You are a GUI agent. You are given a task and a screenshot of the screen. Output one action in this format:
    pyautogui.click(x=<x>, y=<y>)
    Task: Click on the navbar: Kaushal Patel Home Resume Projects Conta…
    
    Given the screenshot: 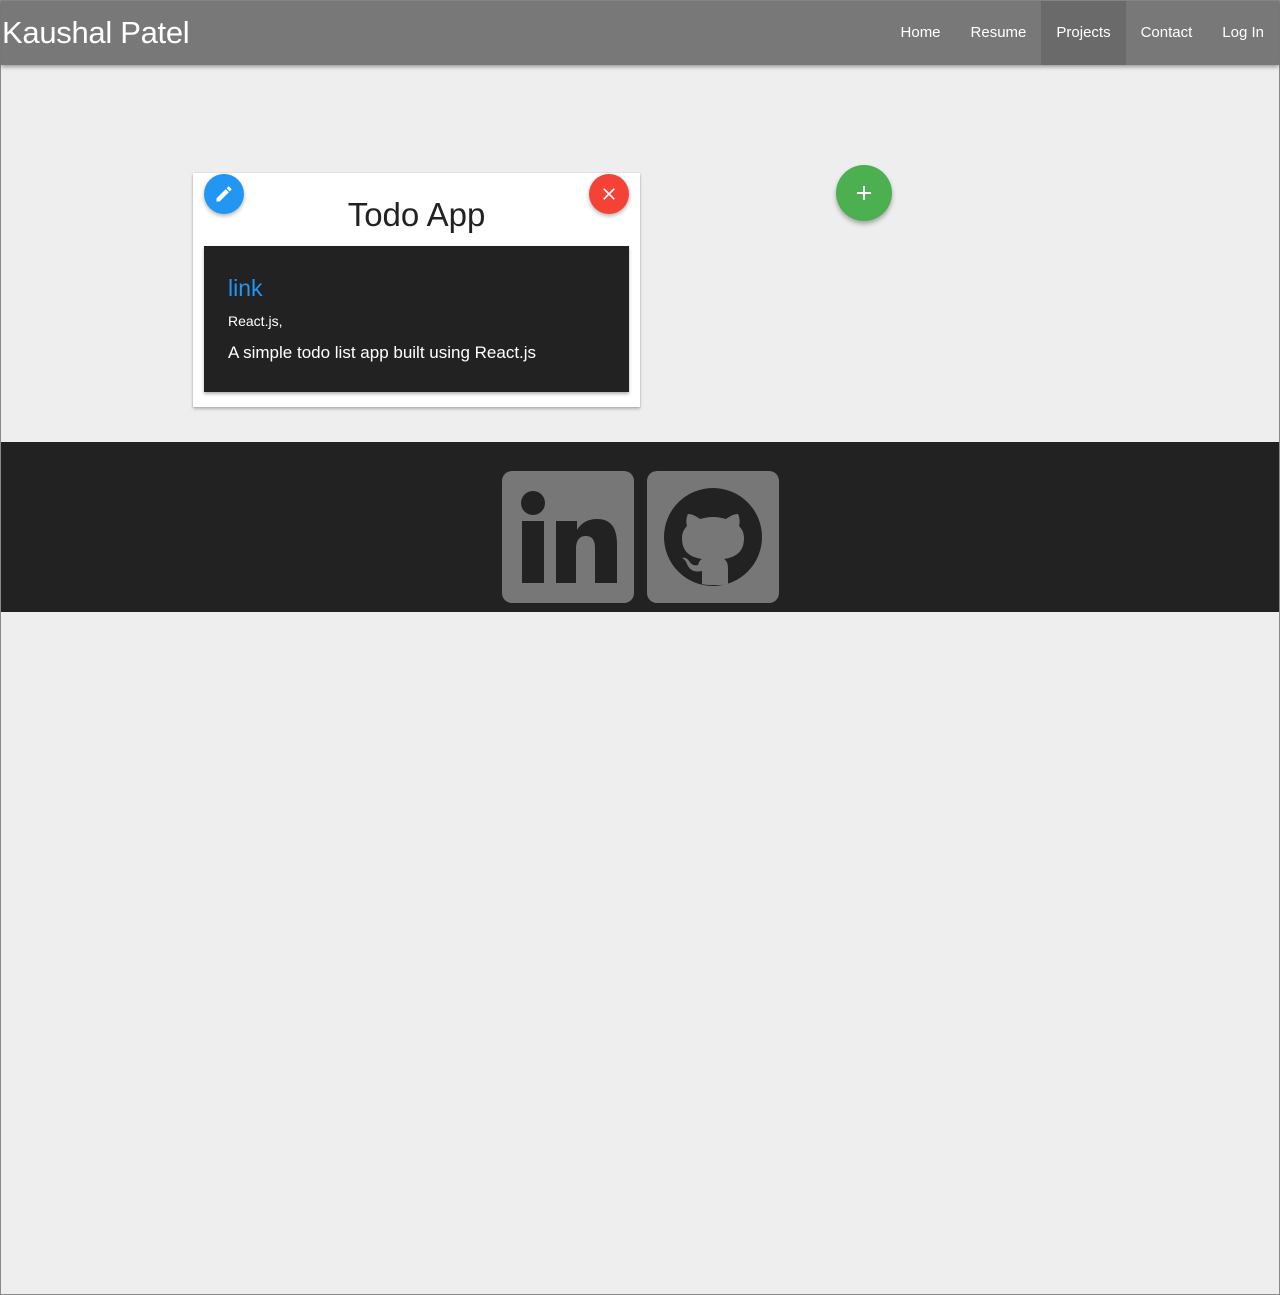 What is the action you would take?
    pyautogui.click(x=640, y=33)
    